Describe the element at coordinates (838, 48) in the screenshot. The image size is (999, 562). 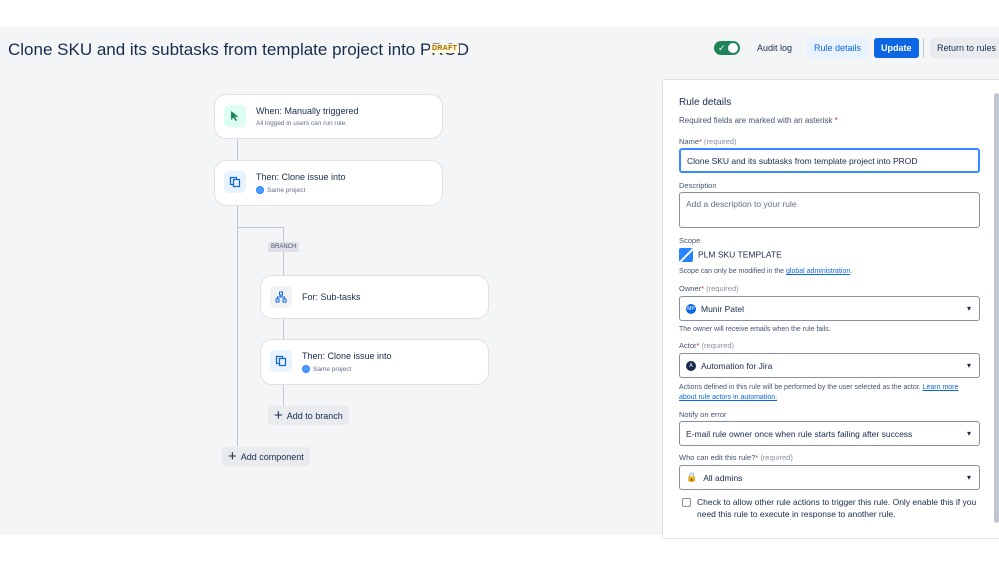
I see `rule-details-button: Rule details` at that location.